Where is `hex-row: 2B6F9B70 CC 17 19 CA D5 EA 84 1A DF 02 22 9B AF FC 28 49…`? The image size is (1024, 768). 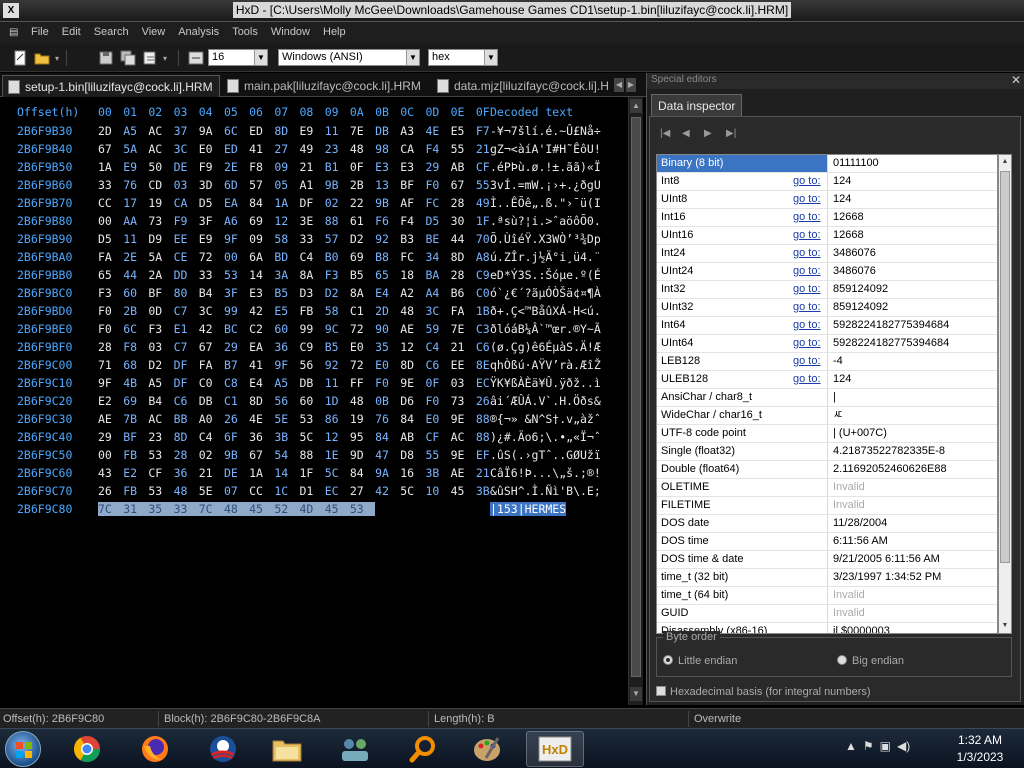 hex-row: 2B6F9B70 CC 17 19 CA D5 EA 84 1A DF 02 22 9B AF FC 28 49… is located at coordinates (314, 205).